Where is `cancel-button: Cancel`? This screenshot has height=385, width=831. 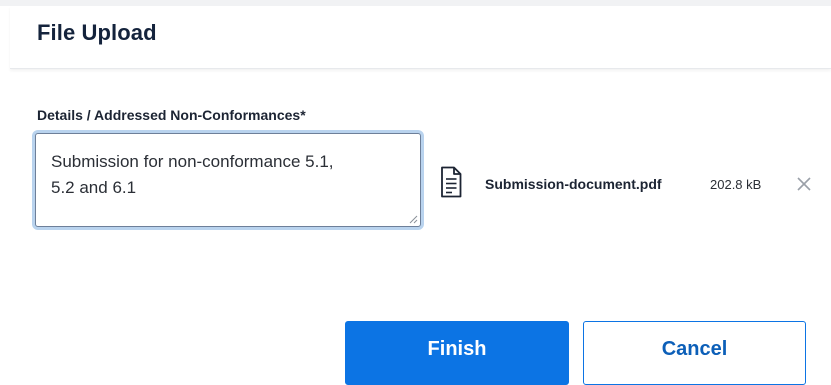 cancel-button: Cancel is located at coordinates (694, 353).